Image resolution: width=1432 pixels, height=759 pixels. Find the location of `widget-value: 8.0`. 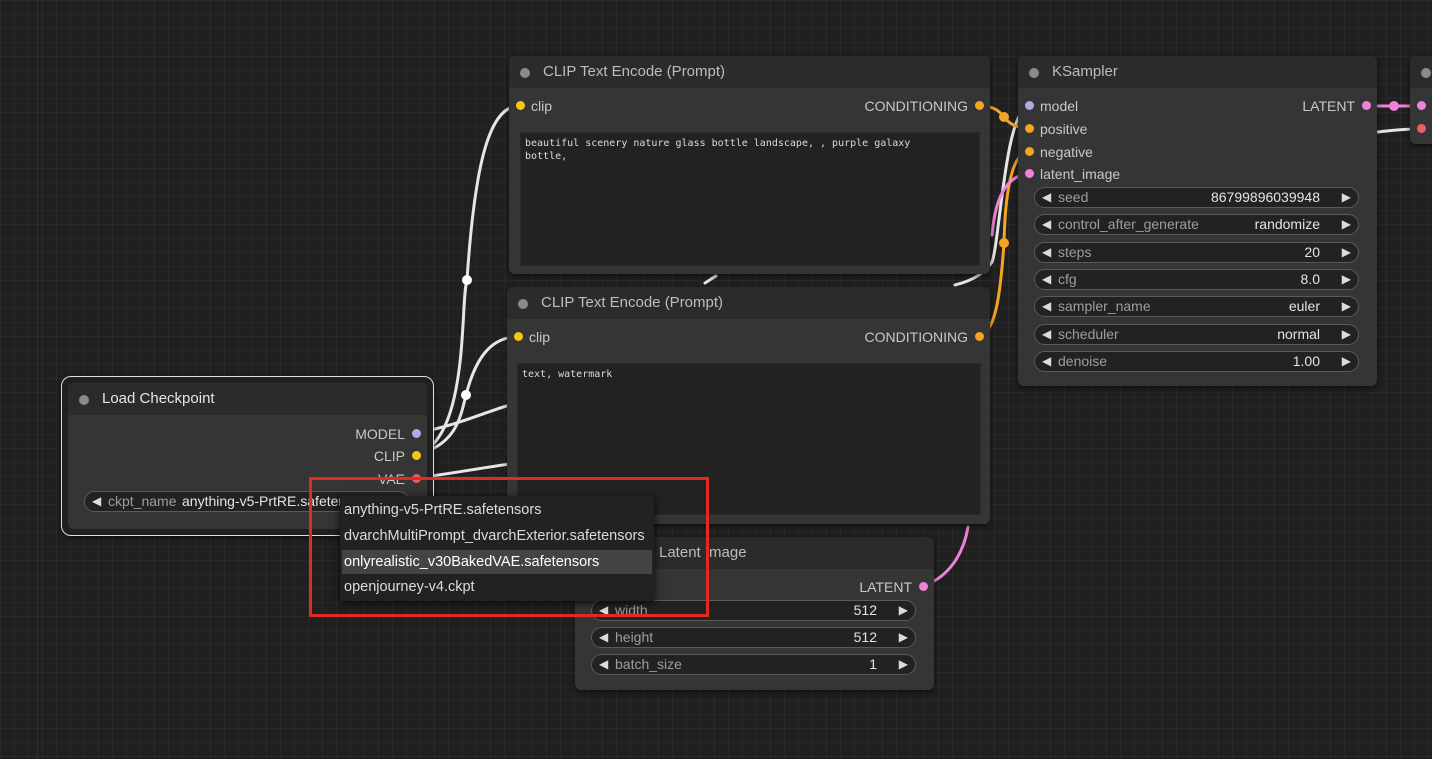

widget-value: 8.0 is located at coordinates (1310, 279).